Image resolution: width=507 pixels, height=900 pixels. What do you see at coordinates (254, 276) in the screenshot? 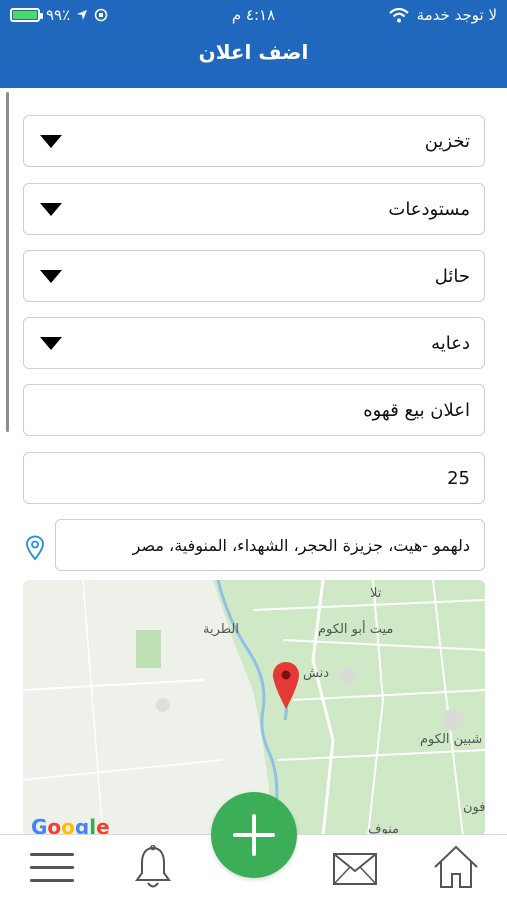
I see `type-select: حائل` at bounding box center [254, 276].